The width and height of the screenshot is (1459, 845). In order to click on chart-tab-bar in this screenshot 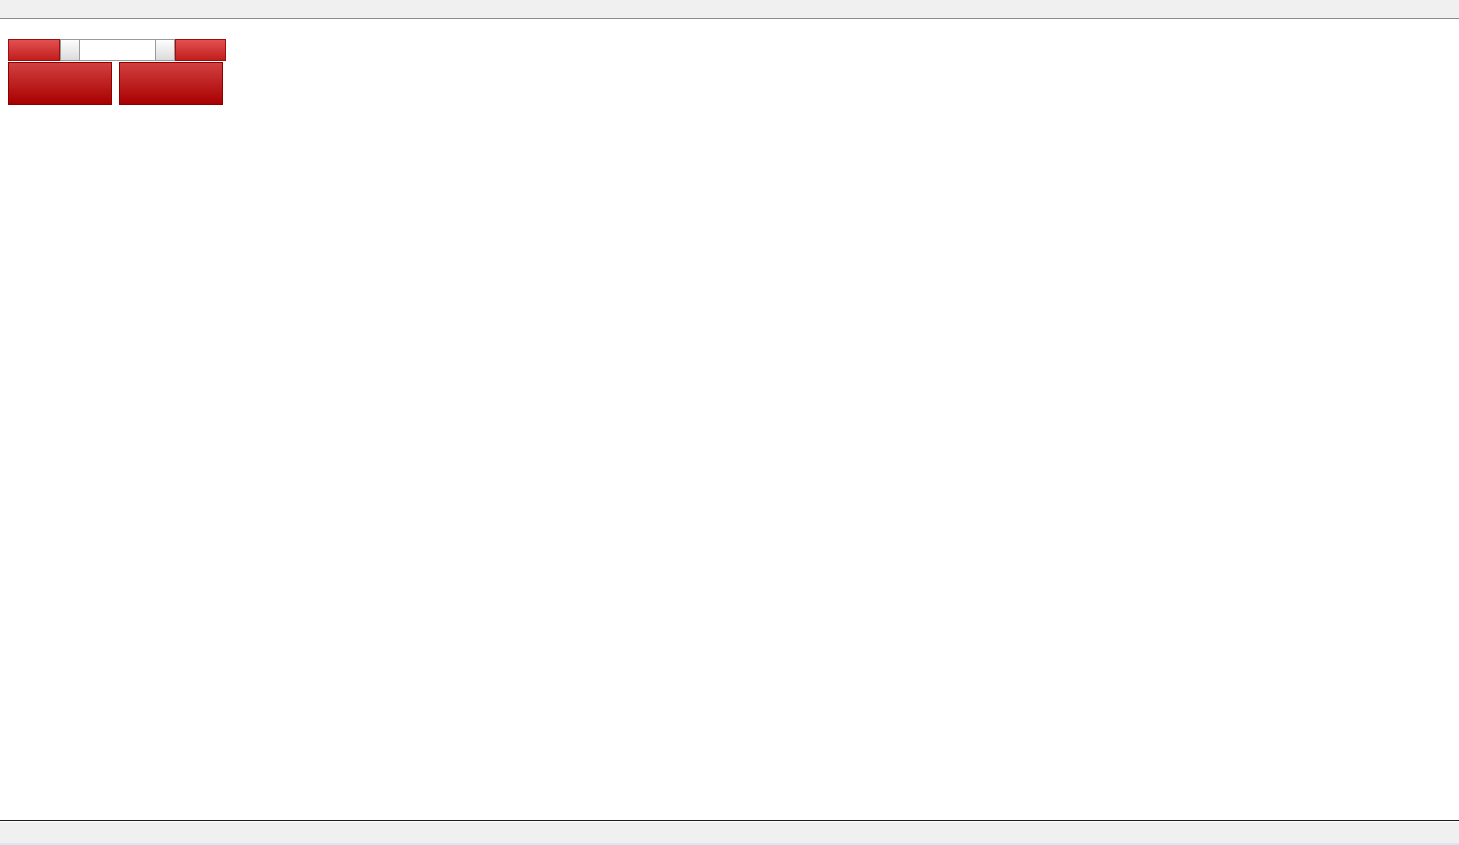, I will do `click(729, 832)`.